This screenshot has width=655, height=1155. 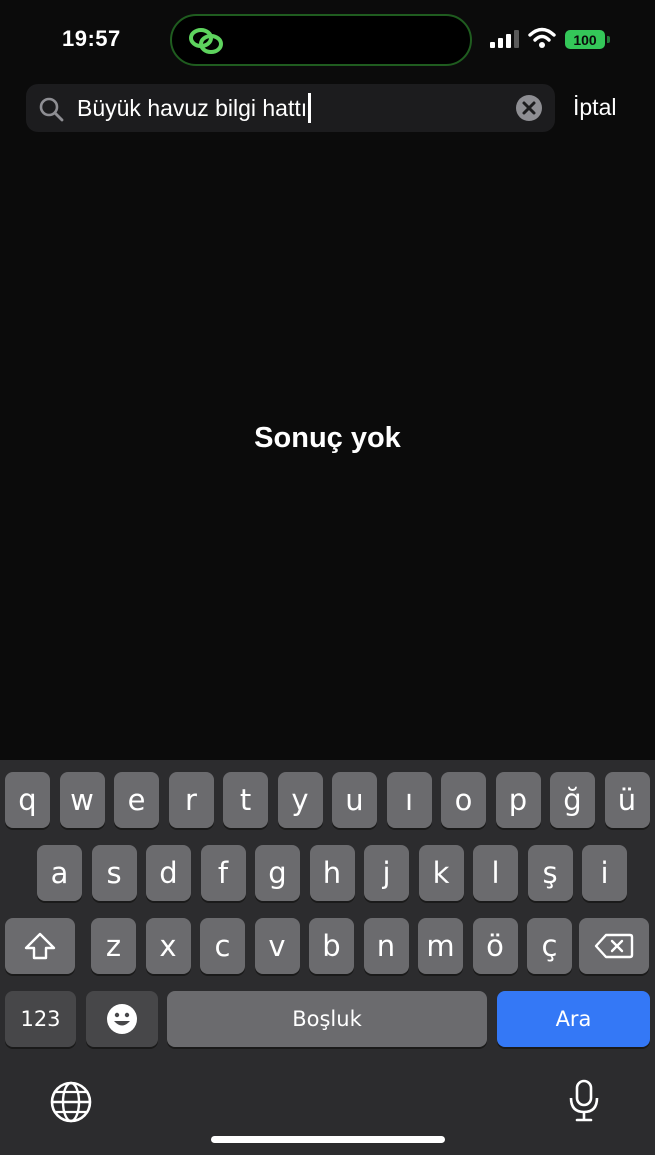 I want to click on status-time: 19:57, so click(x=91, y=38).